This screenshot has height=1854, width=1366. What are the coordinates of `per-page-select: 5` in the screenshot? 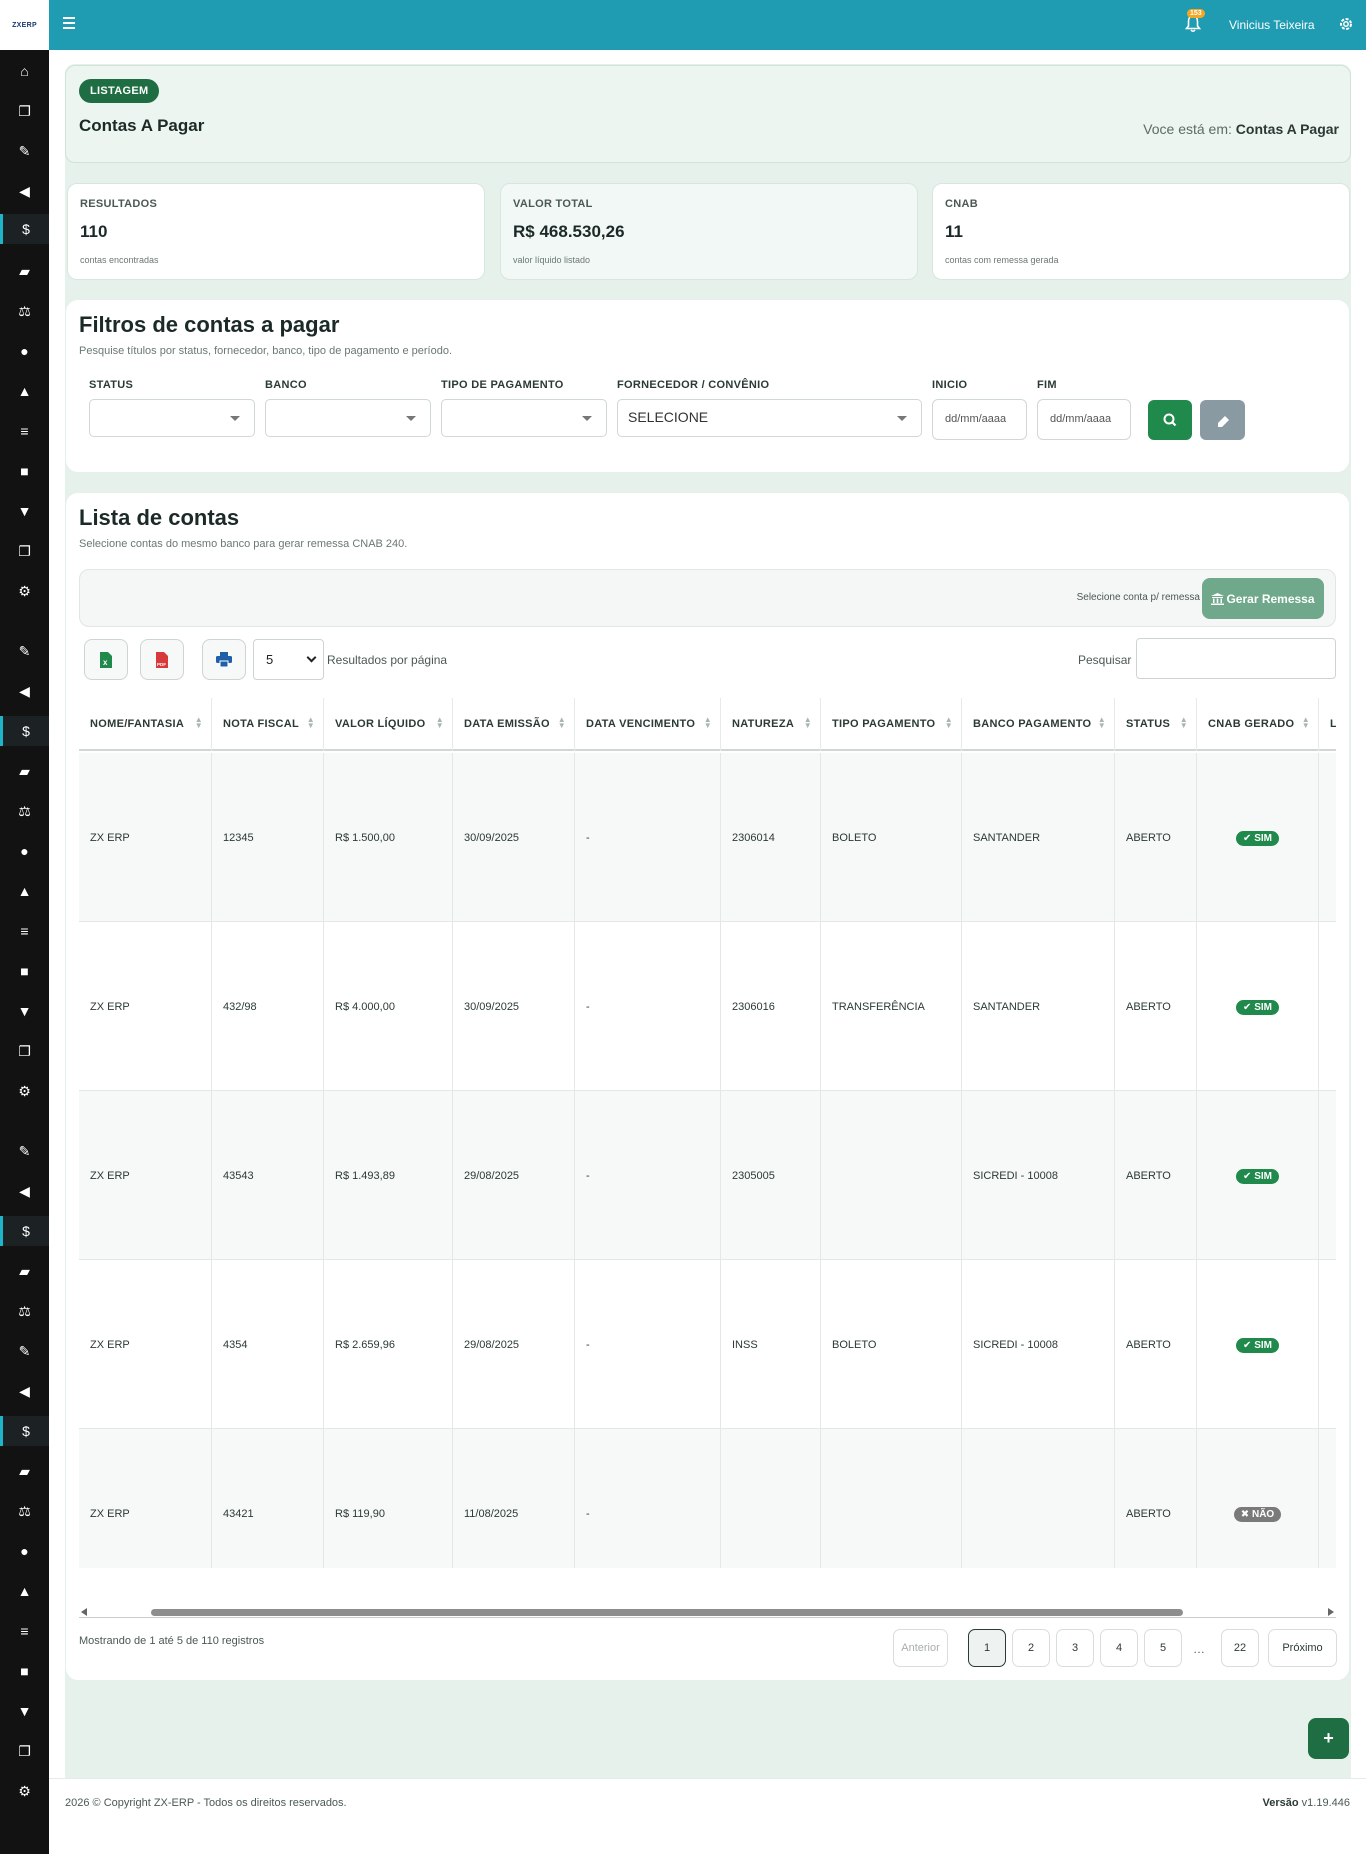 It's located at (288, 659).